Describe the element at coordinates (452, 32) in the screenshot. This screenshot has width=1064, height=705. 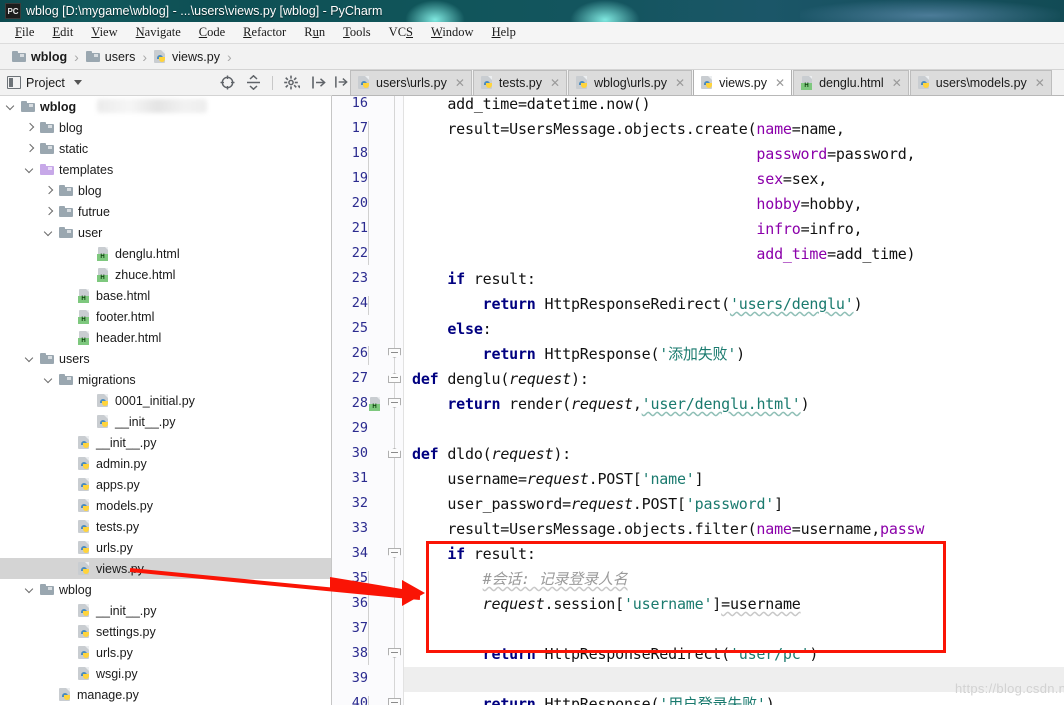
I see `menu-item-window: Window` at that location.